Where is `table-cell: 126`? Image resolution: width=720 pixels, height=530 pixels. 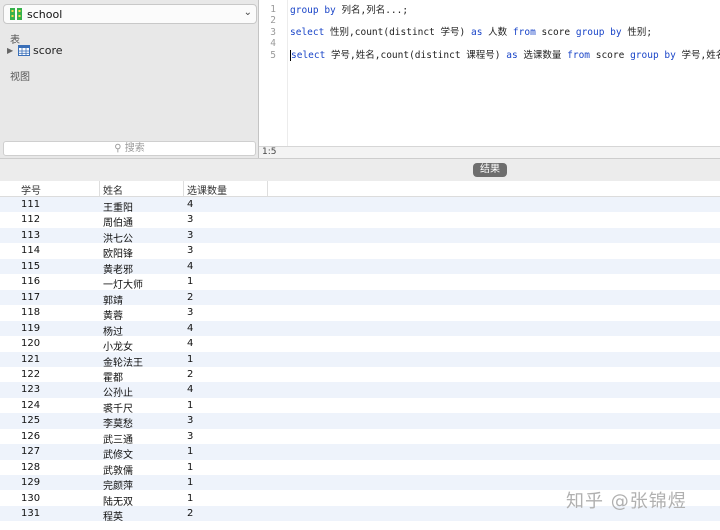
table-cell: 126 is located at coordinates (30, 436).